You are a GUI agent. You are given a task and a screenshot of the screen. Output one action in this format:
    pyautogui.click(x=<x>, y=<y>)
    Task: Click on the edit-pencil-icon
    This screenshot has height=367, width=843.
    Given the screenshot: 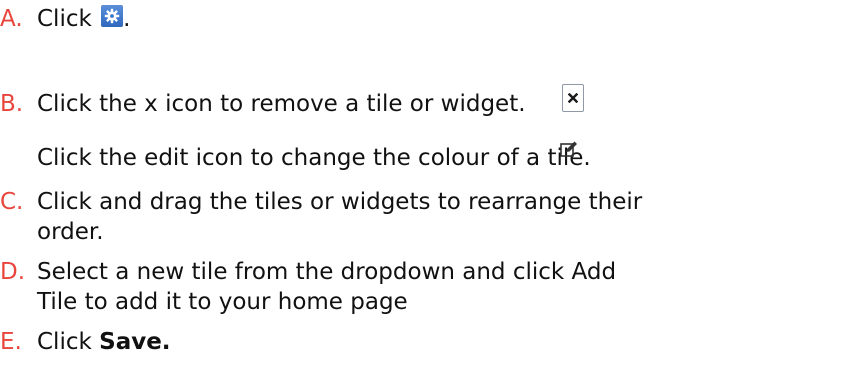 What is the action you would take?
    pyautogui.click(x=568, y=149)
    